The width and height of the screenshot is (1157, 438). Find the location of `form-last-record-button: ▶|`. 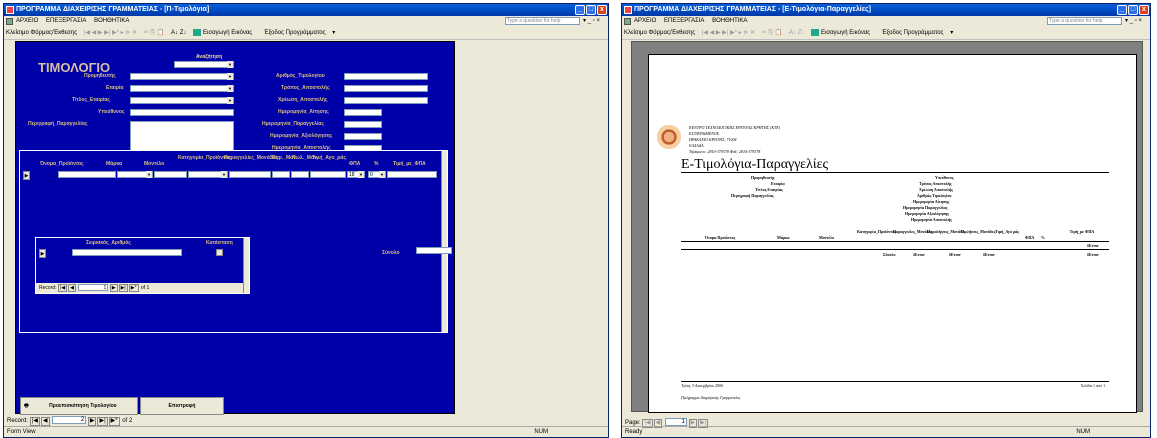

form-last-record-button: ▶| is located at coordinates (102, 421).